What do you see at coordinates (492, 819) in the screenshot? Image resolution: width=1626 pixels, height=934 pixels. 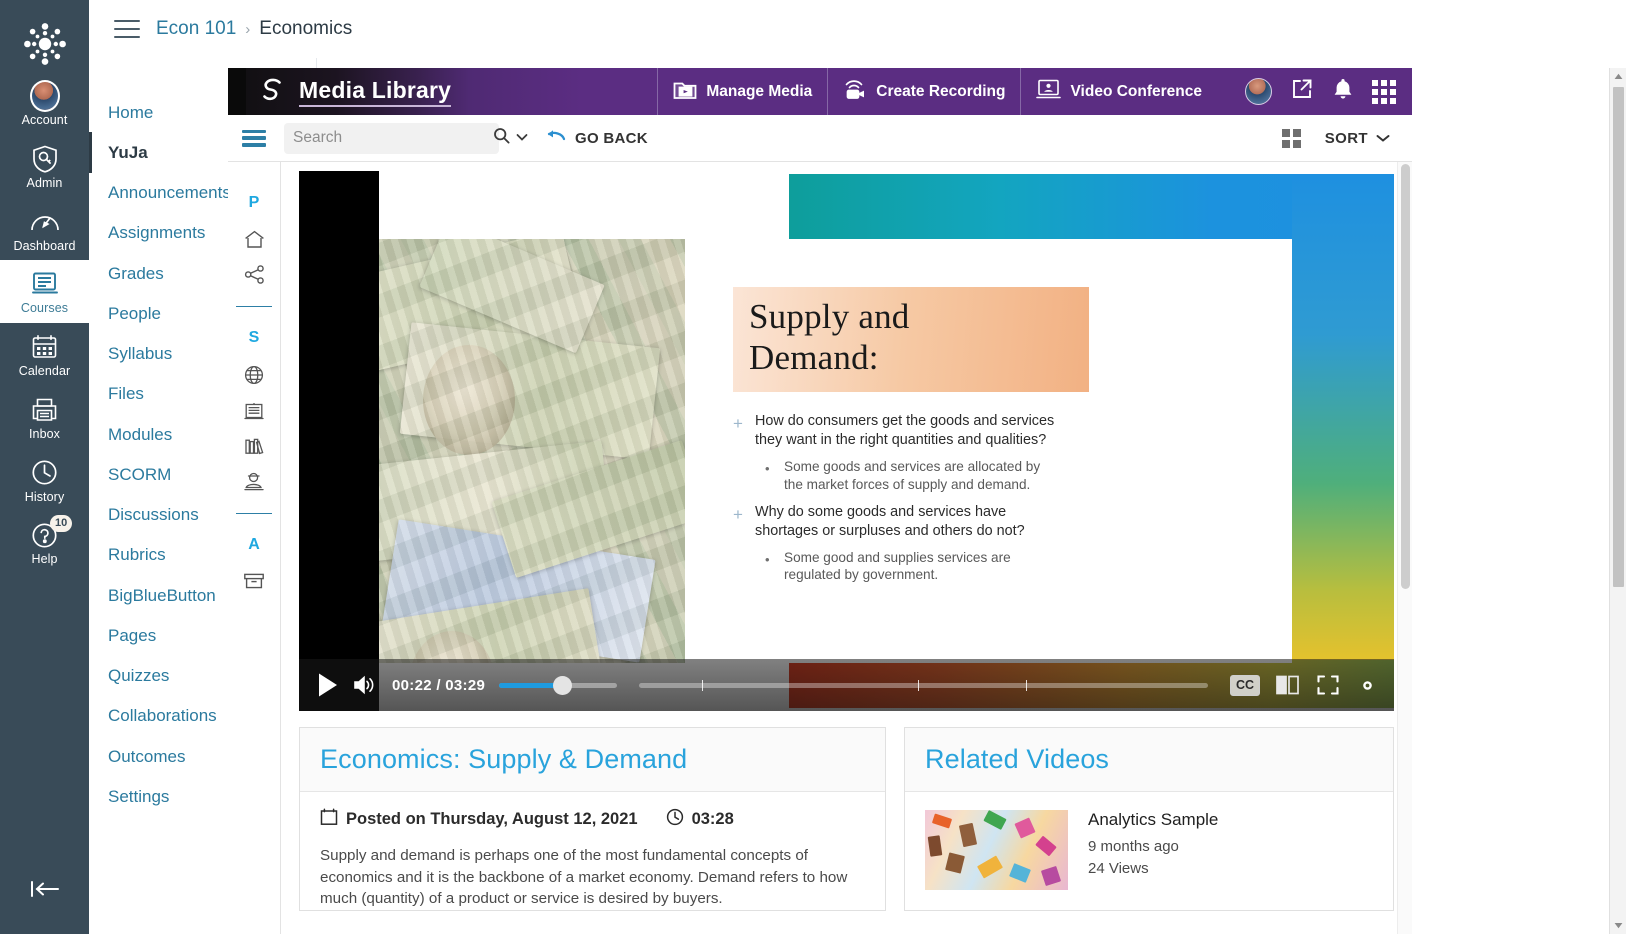 I see `posted-label: Posted on Thursday, August 12, 2021` at bounding box center [492, 819].